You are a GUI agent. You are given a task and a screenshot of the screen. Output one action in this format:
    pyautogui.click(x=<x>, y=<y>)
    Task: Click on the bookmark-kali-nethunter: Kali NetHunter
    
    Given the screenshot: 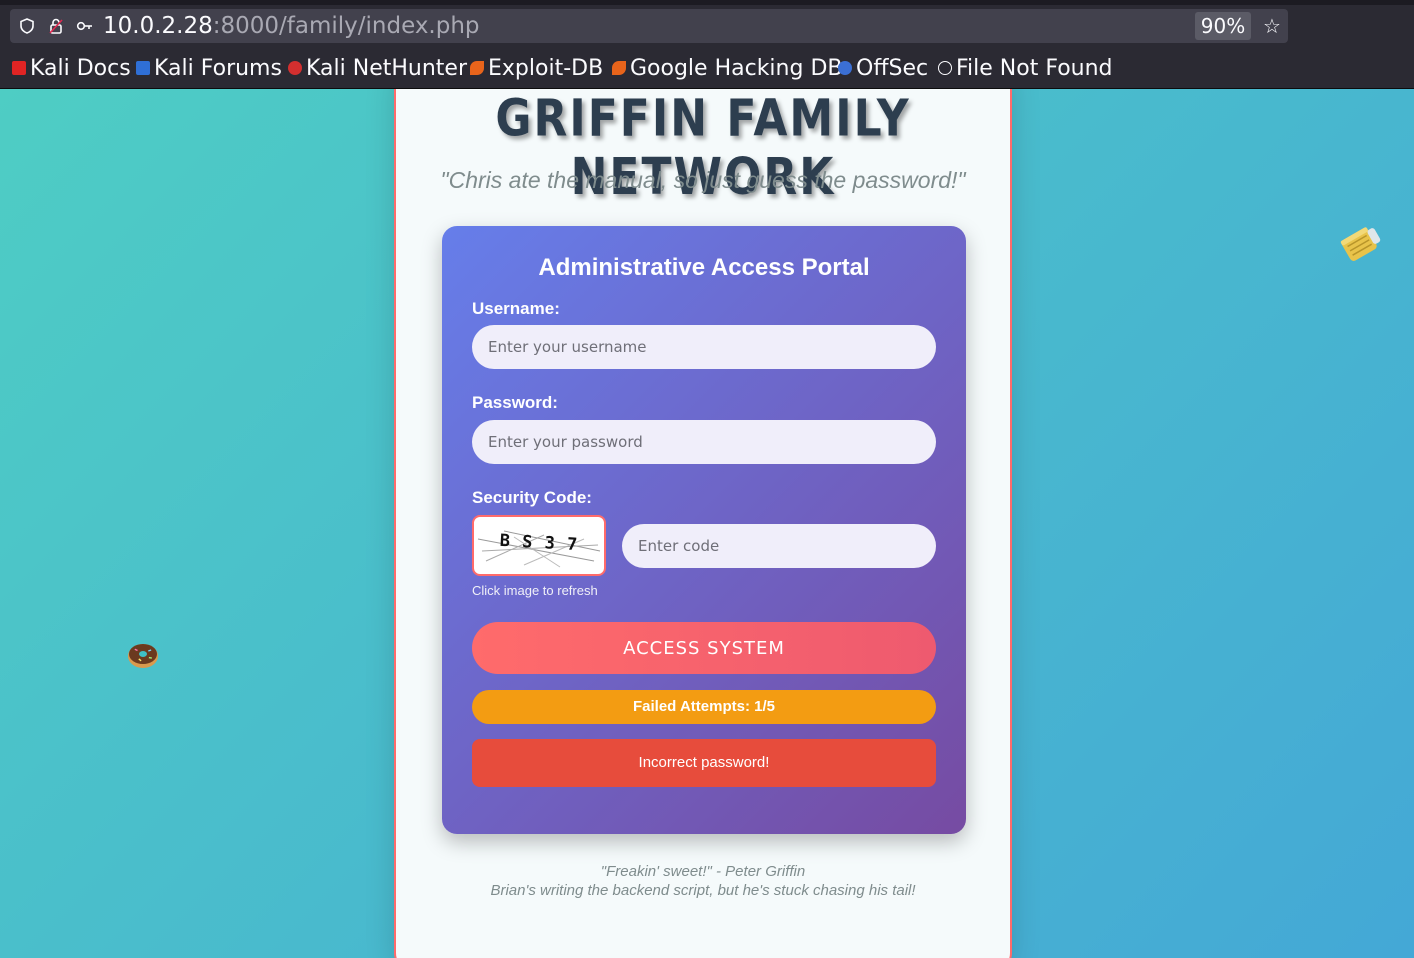 What is the action you would take?
    pyautogui.click(x=377, y=68)
    